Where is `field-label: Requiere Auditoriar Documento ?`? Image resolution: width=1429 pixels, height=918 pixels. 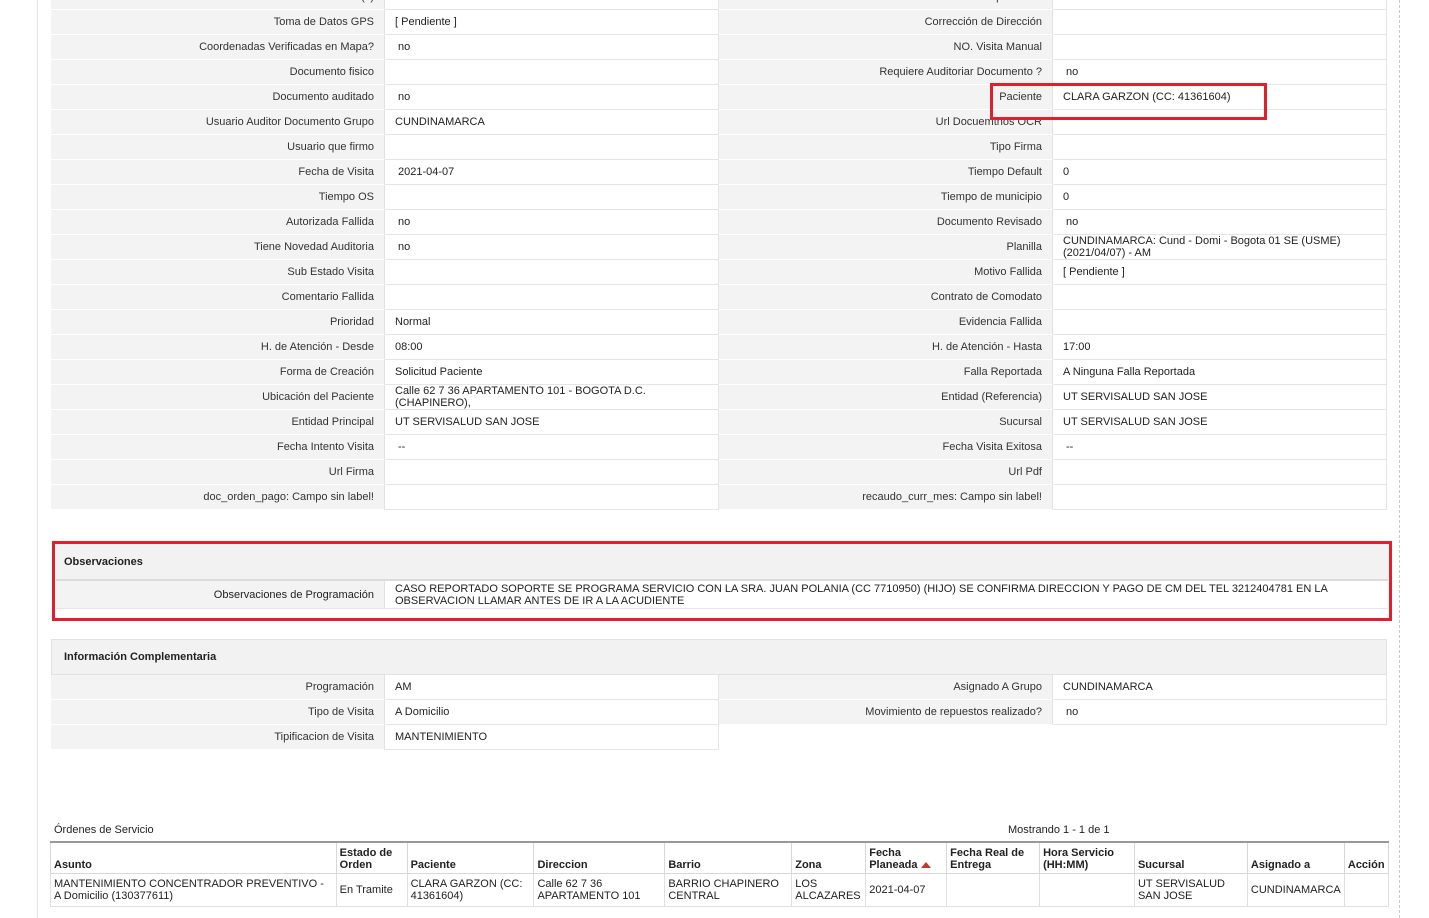 field-label: Requiere Auditoriar Documento ? is located at coordinates (886, 72).